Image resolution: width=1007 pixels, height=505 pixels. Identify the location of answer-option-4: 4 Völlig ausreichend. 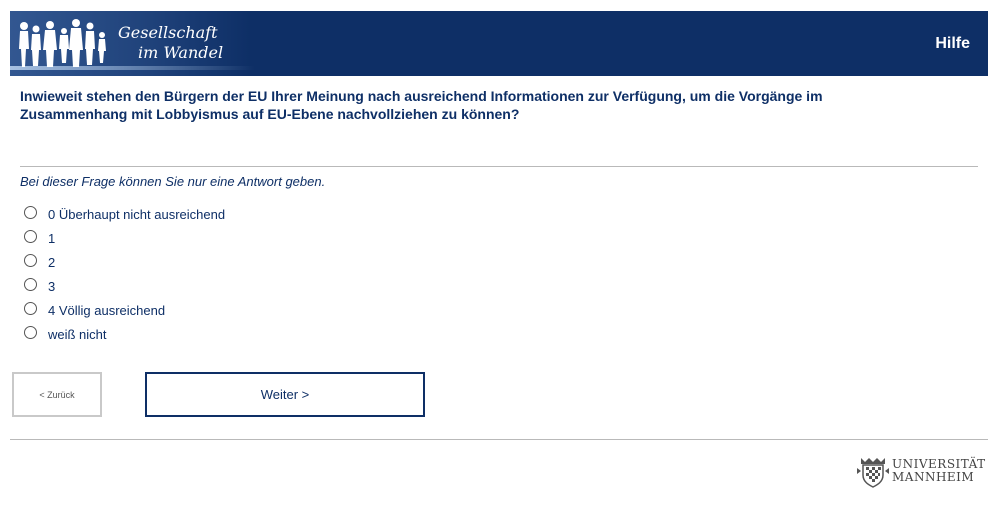
(124, 310).